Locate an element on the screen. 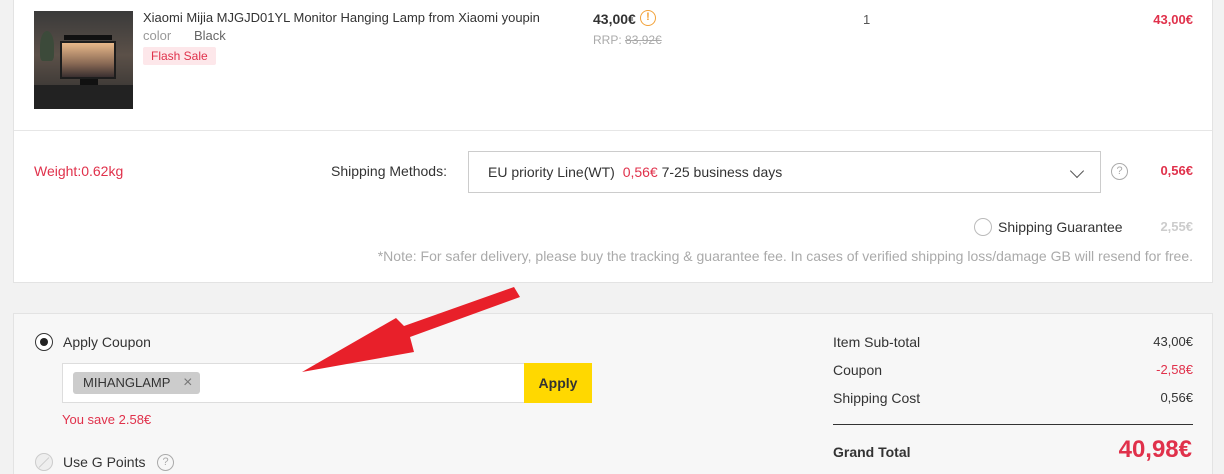 This screenshot has height=474, width=1224. use-g-points-label: Use G Points is located at coordinates (104, 462).